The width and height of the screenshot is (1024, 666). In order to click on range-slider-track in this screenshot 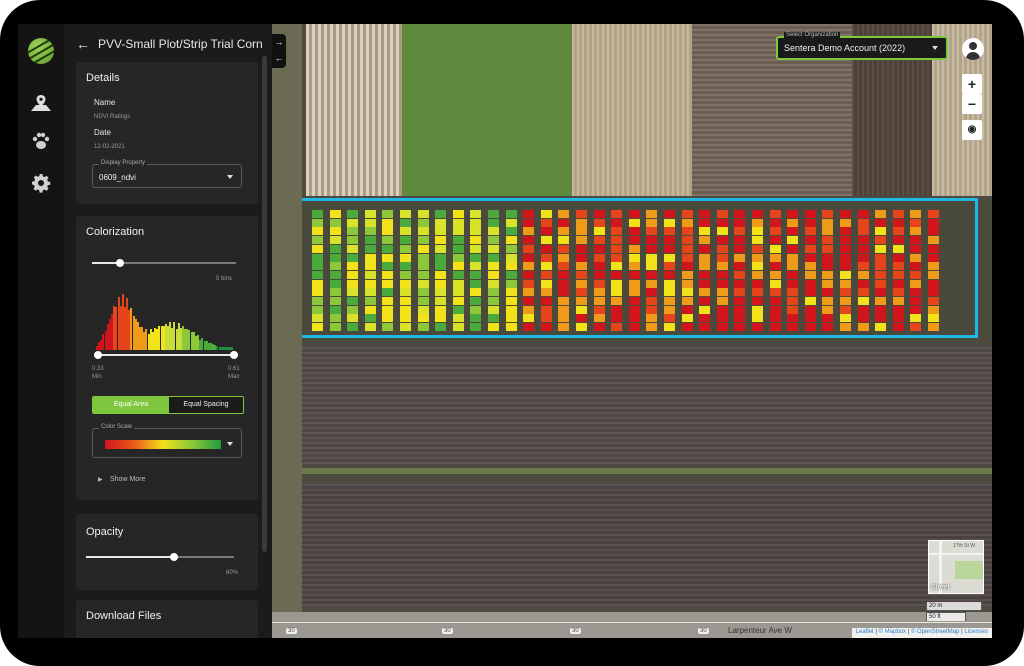, I will do `click(167, 355)`.